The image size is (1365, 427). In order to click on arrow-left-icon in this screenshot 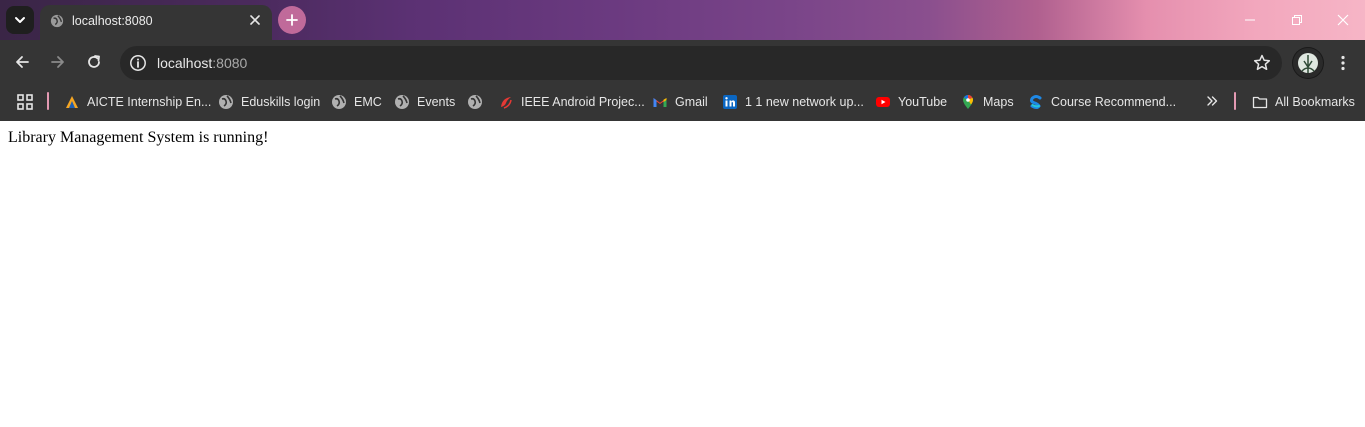, I will do `click(22, 62)`.